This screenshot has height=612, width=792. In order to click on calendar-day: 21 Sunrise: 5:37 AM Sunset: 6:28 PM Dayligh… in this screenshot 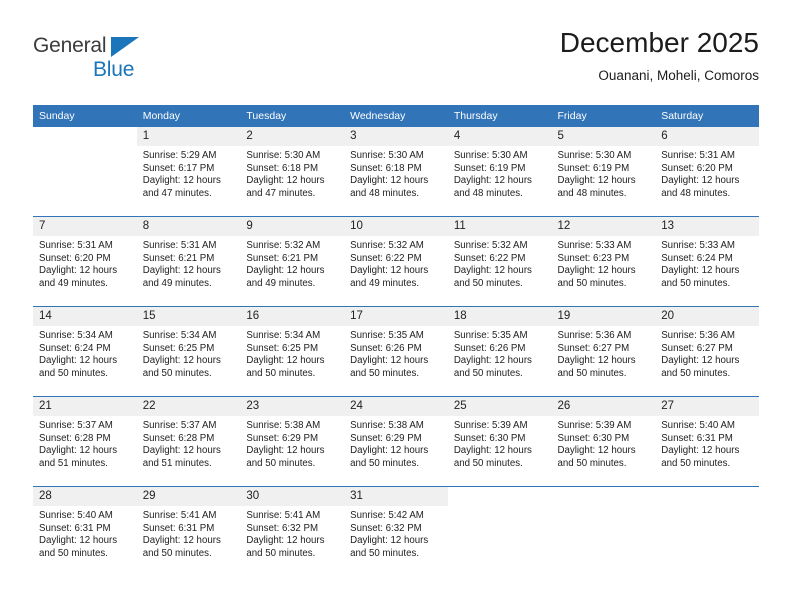, I will do `click(85, 441)`.